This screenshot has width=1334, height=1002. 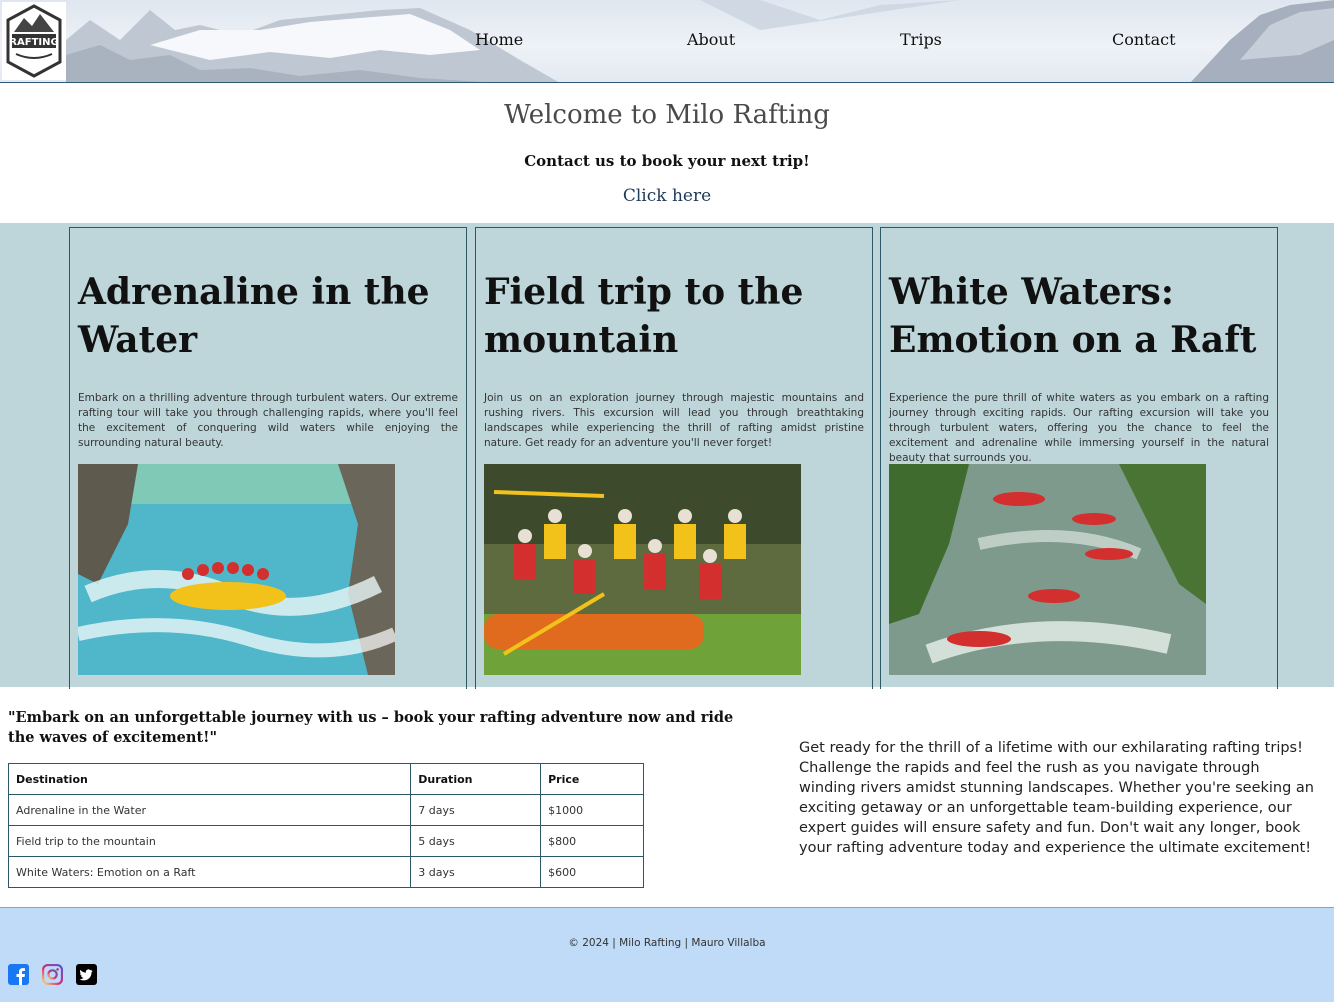 What do you see at coordinates (667, 161) in the screenshot?
I see `intro-subtitle: Contact us to book your next trip!` at bounding box center [667, 161].